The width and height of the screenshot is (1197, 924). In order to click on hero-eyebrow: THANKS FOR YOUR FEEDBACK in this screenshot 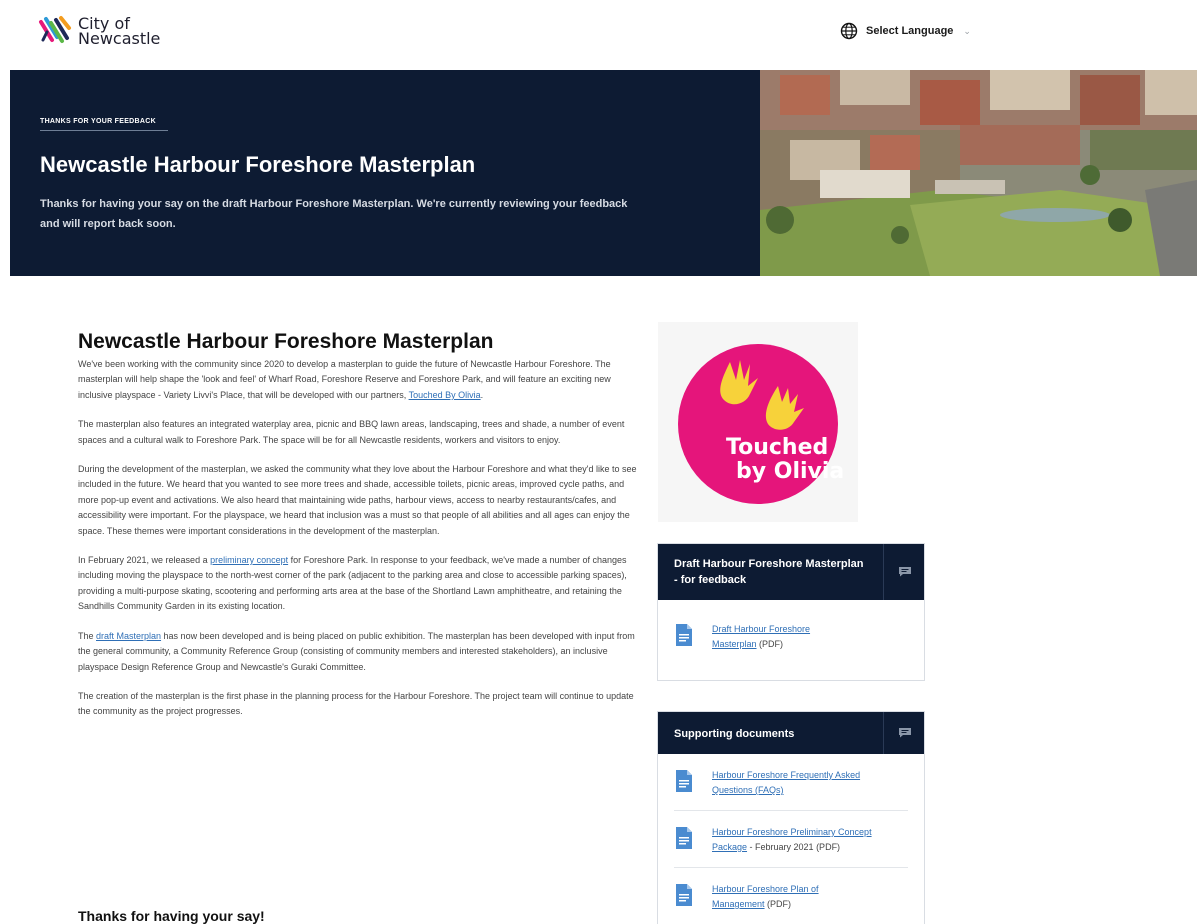, I will do `click(98, 121)`.